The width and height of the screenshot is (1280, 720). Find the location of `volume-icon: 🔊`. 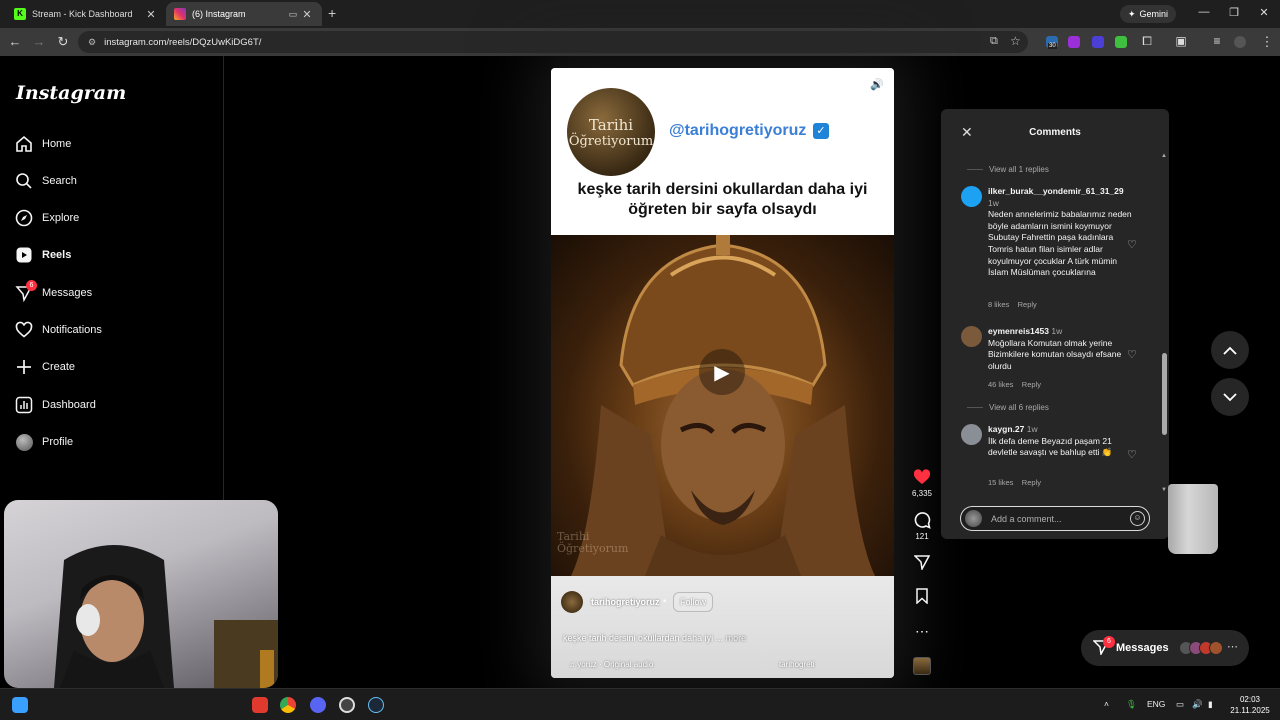

volume-icon: 🔊 is located at coordinates (1197, 704).